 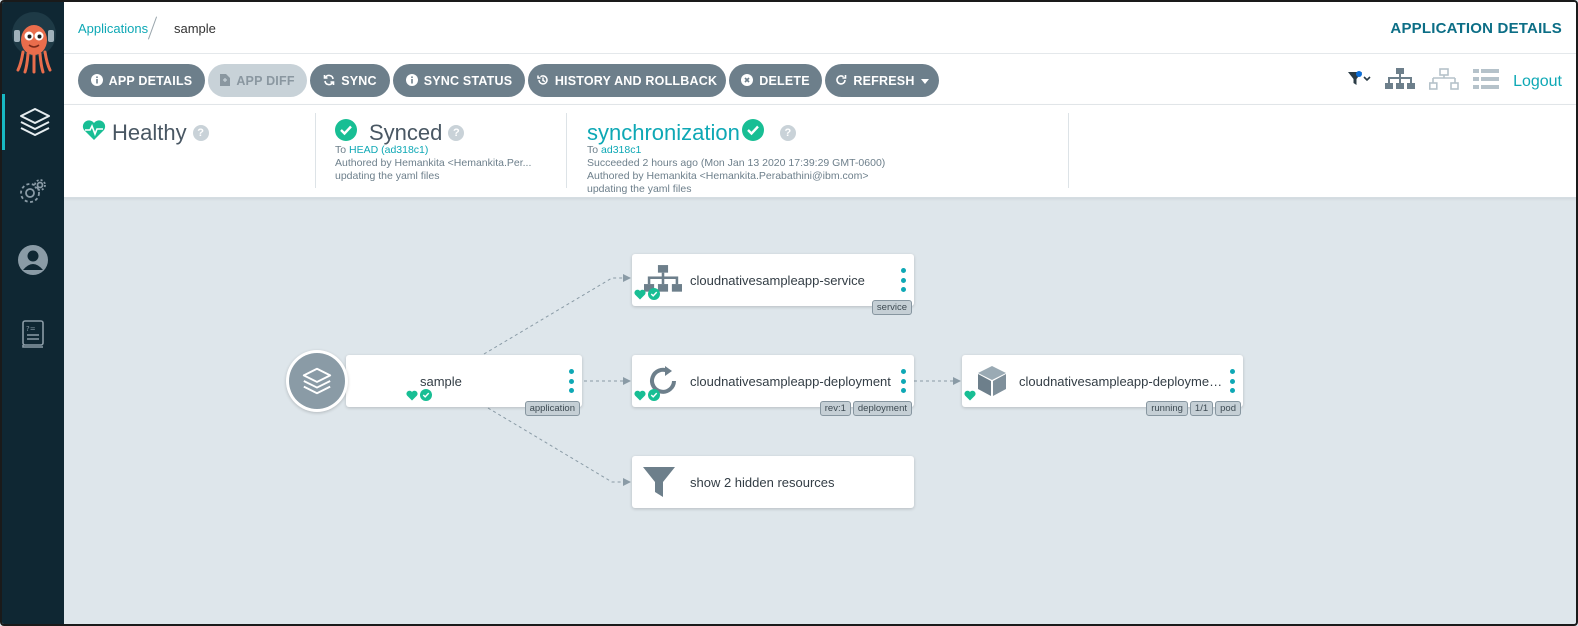 I want to click on sync-label: SYNC, so click(x=359, y=80).